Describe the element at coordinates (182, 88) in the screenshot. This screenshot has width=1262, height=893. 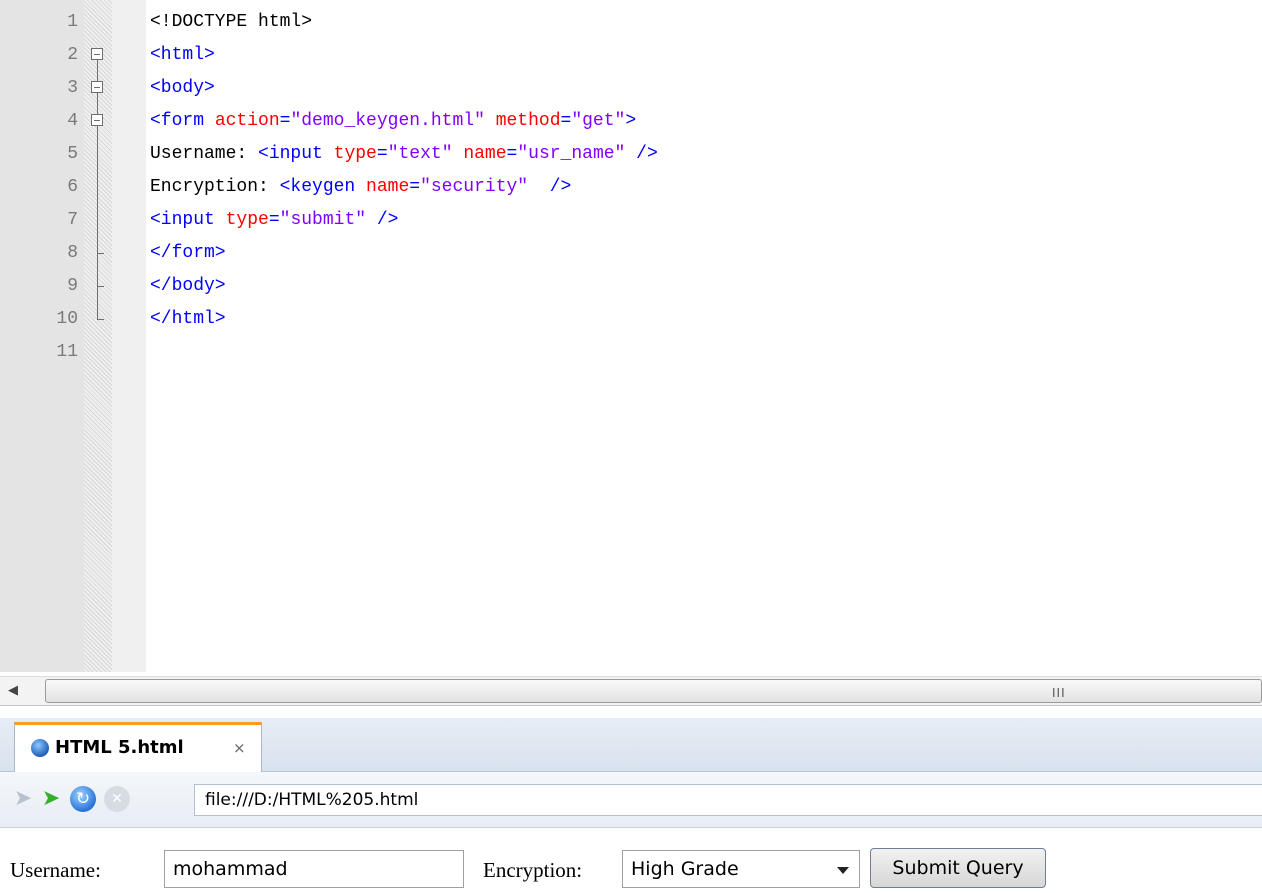
I see `code-text: <body>` at that location.